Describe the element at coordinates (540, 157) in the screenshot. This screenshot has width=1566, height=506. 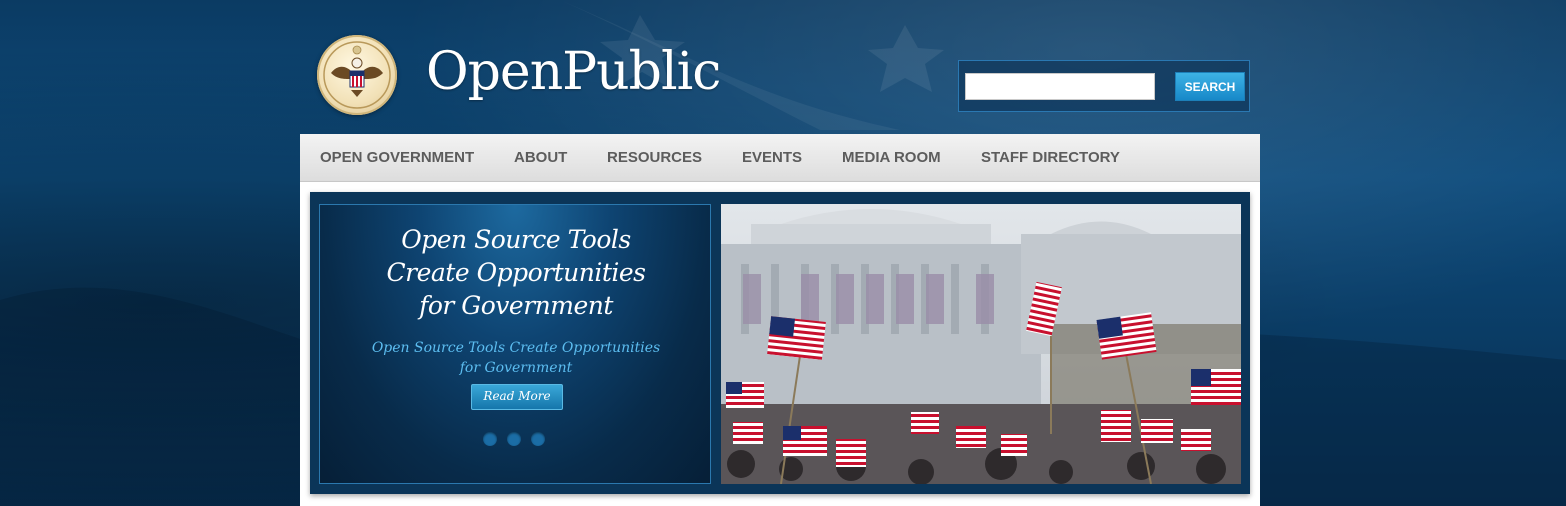
I see `nav-item-about: ABOUT` at that location.